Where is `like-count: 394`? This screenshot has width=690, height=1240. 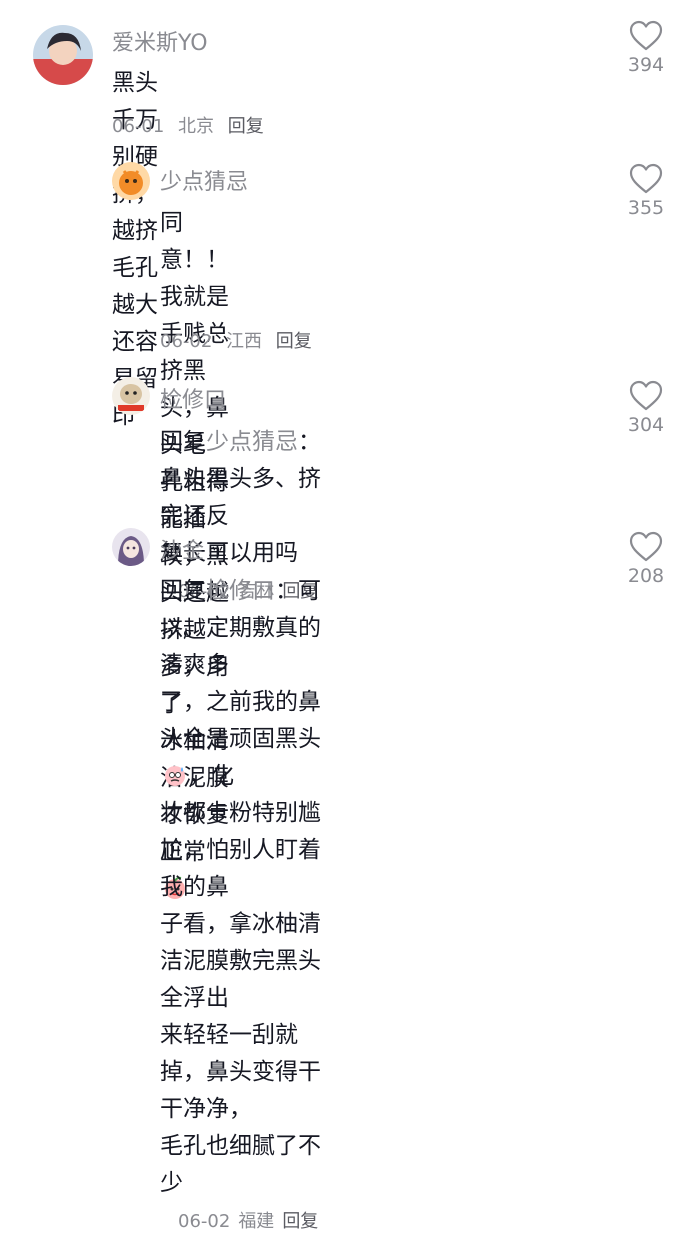 like-count: 394 is located at coordinates (646, 65).